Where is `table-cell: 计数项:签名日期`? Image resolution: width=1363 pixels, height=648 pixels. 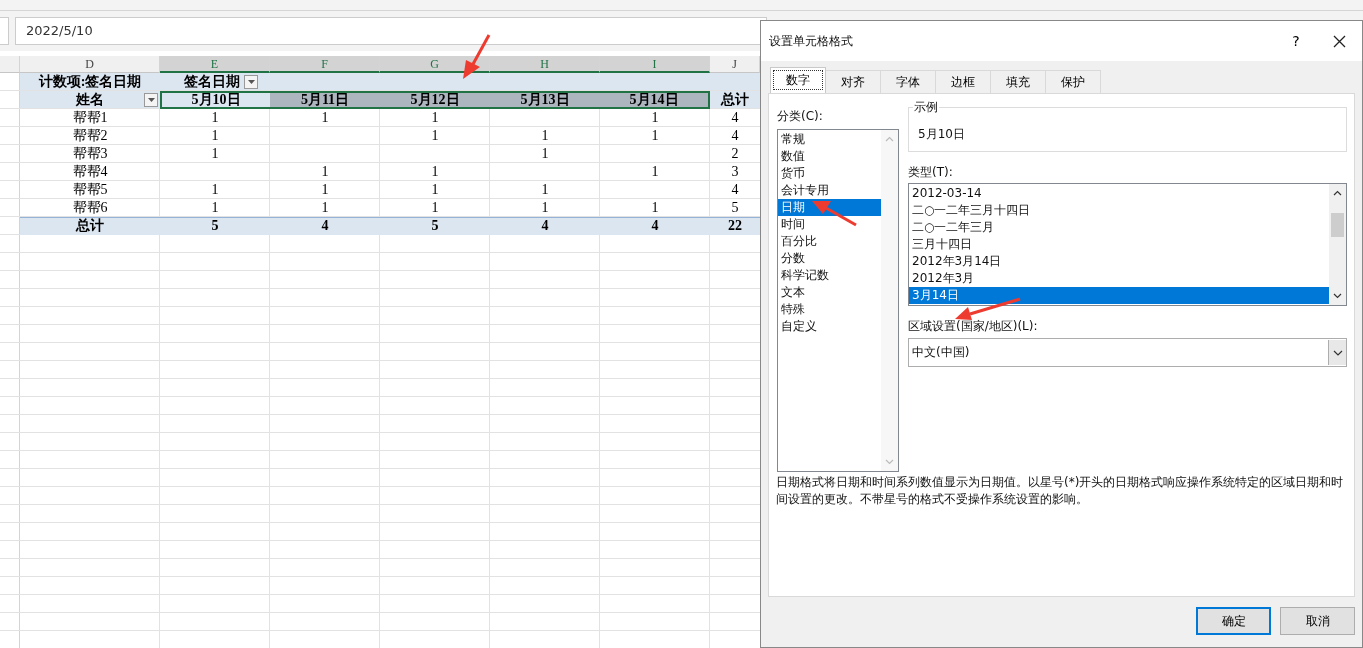 table-cell: 计数项:签名日期 is located at coordinates (90, 81).